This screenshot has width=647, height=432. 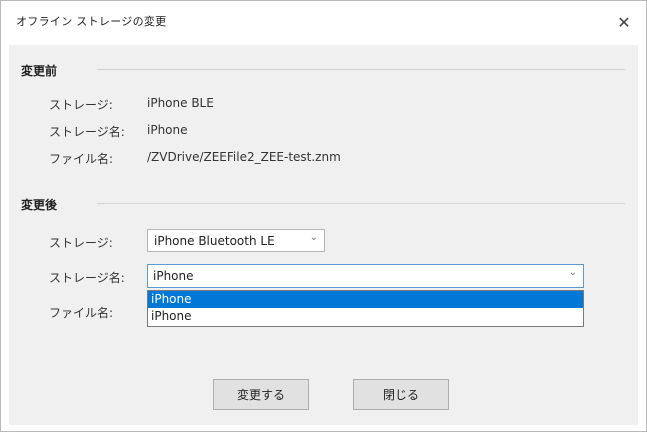 I want to click on storage-name-option: iPhone, so click(x=365, y=316).